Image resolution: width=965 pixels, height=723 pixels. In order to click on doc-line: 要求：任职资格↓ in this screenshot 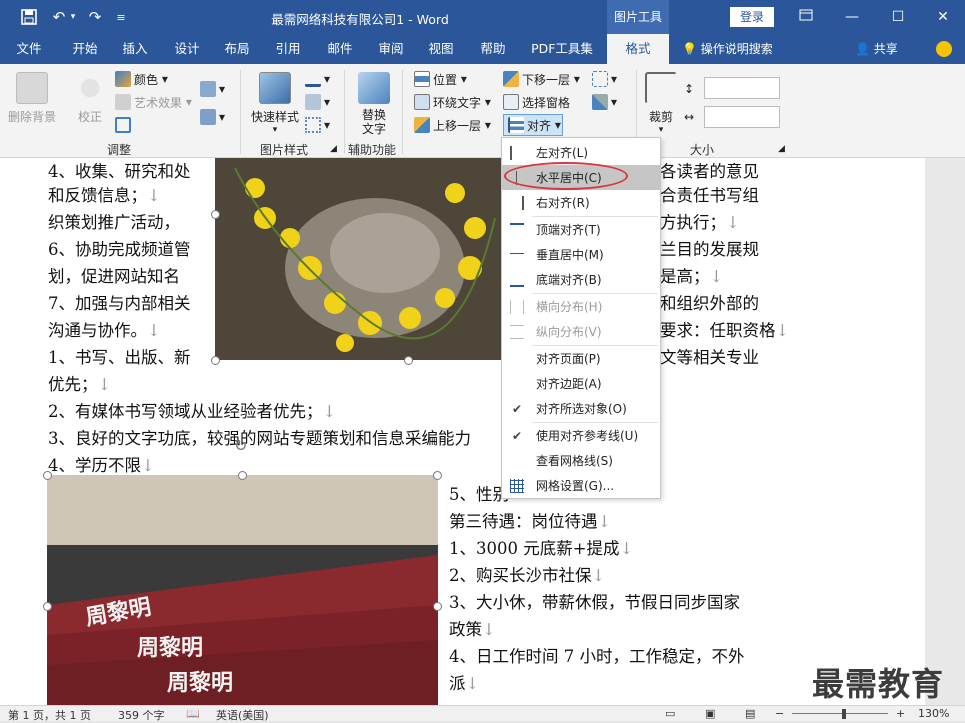, I will do `click(725, 330)`.